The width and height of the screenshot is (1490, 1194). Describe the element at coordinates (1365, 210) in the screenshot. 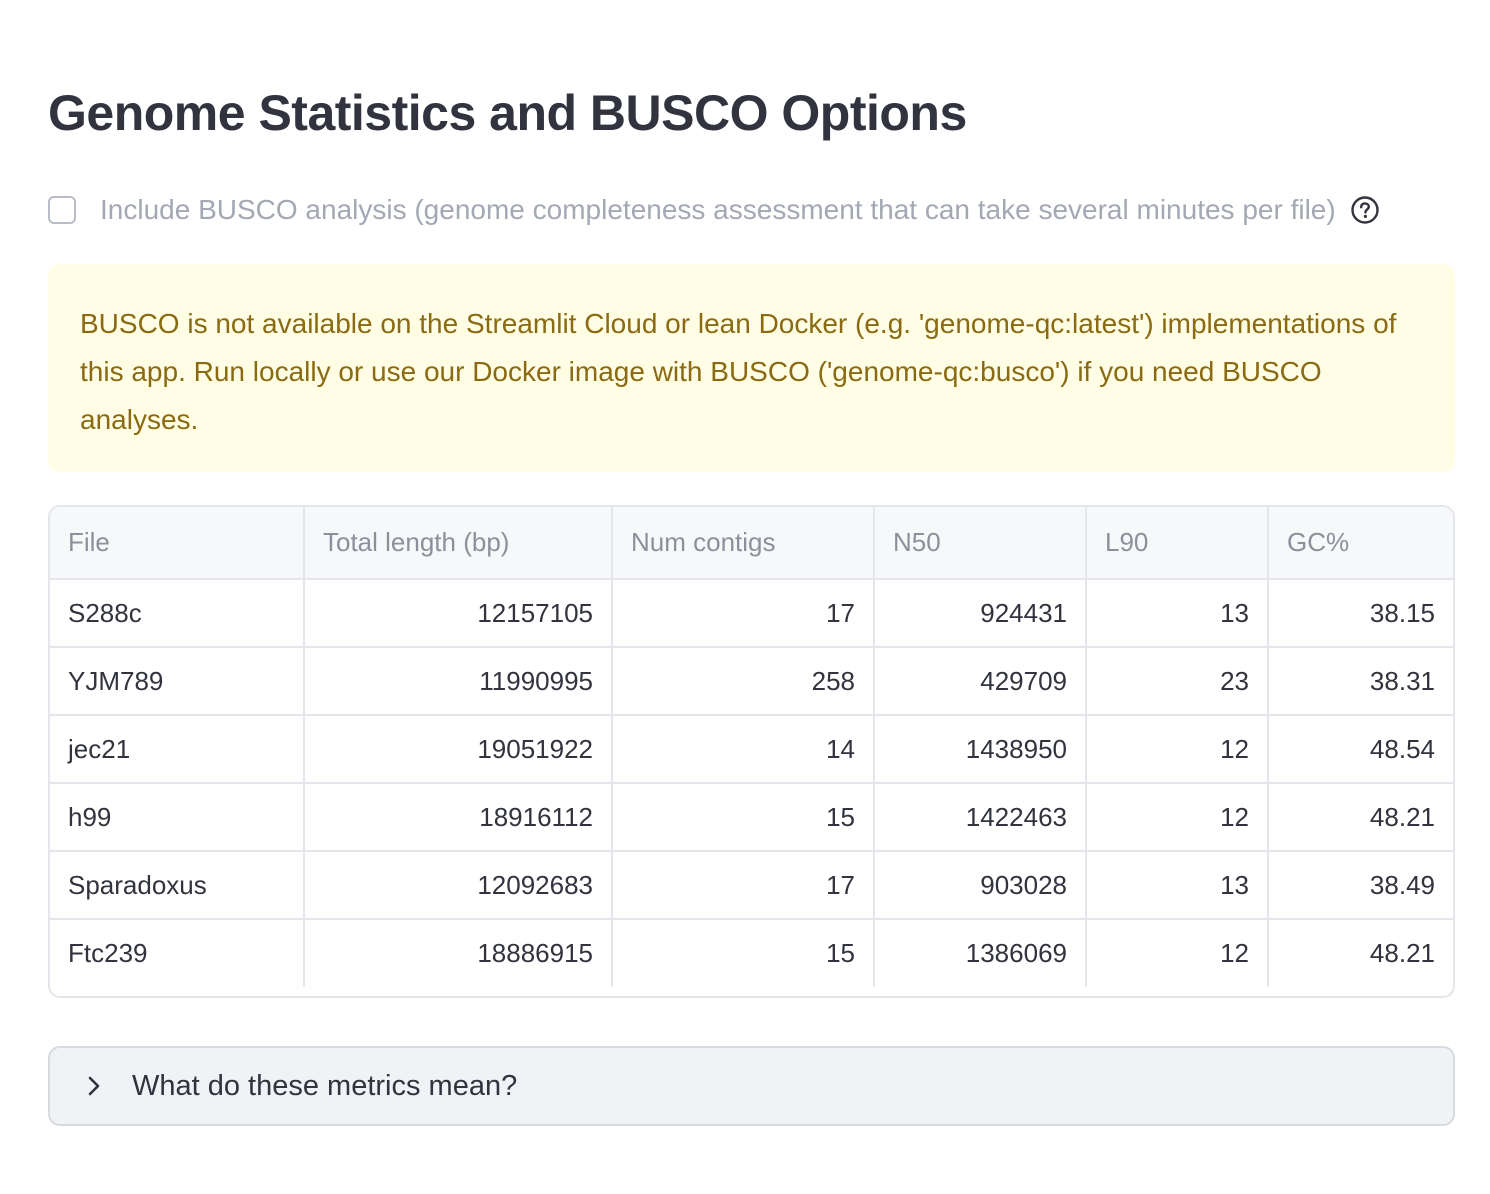

I see `question-circle-icon` at that location.